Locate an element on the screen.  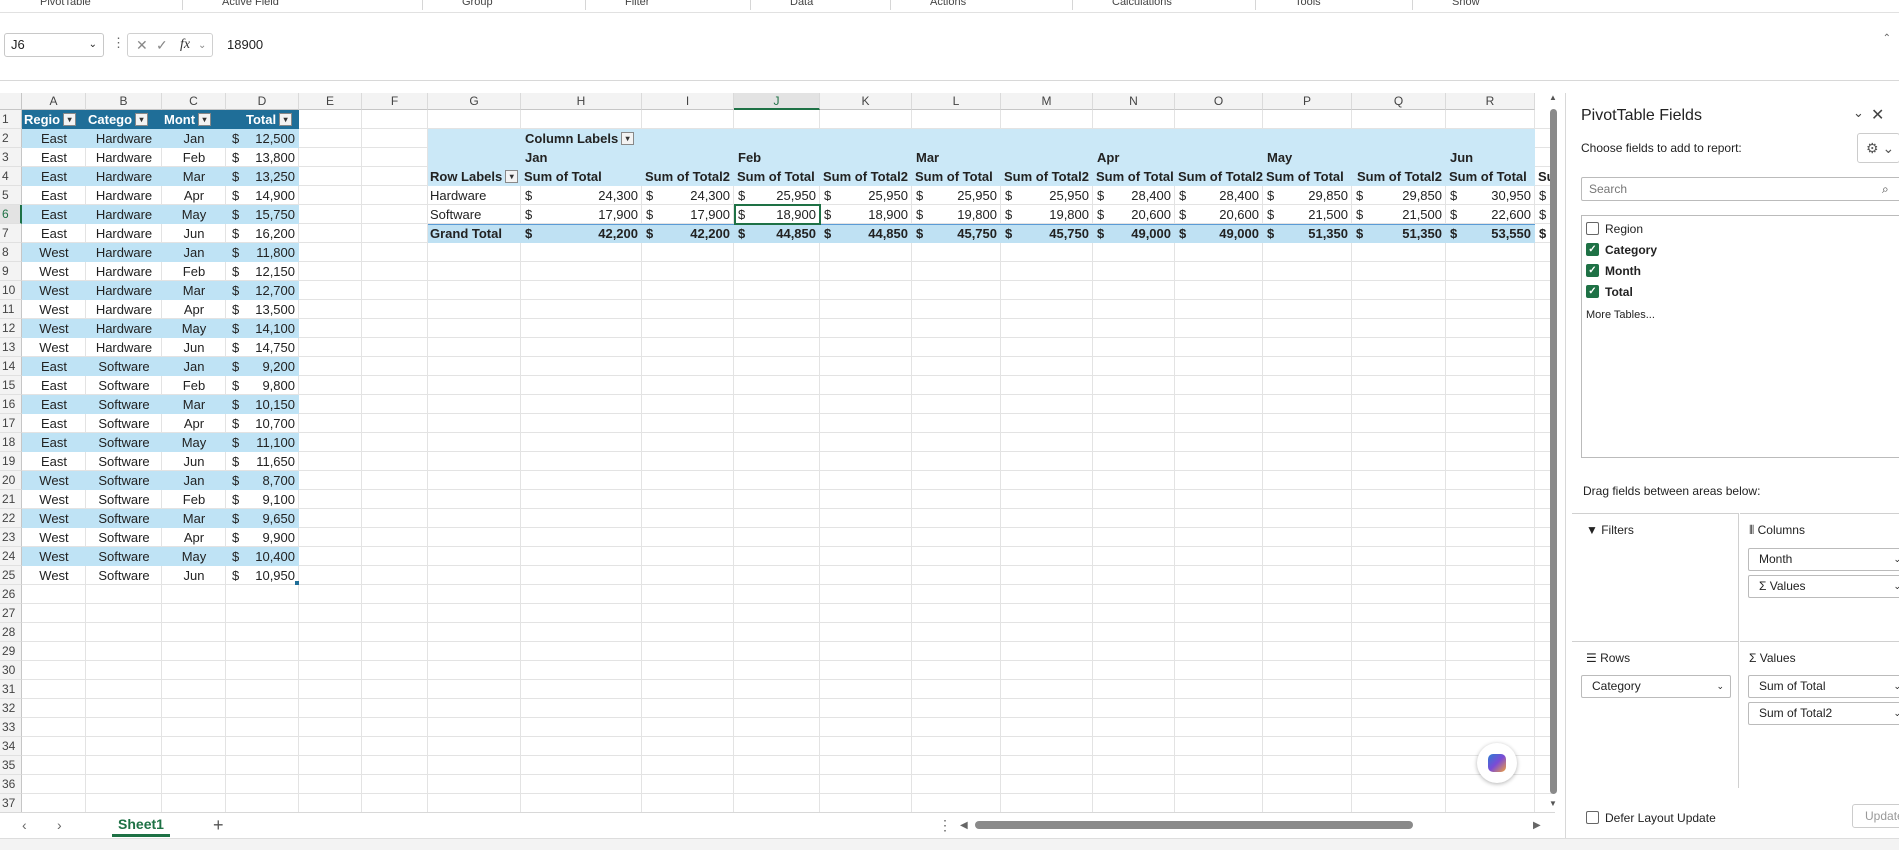
table-cell: 11,800 is located at coordinates (269, 252).